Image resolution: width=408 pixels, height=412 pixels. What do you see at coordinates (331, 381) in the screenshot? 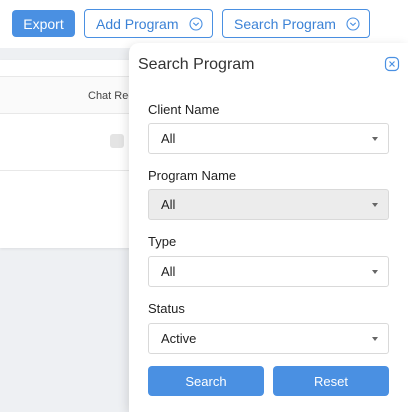
I see `reset-button: Reset` at bounding box center [331, 381].